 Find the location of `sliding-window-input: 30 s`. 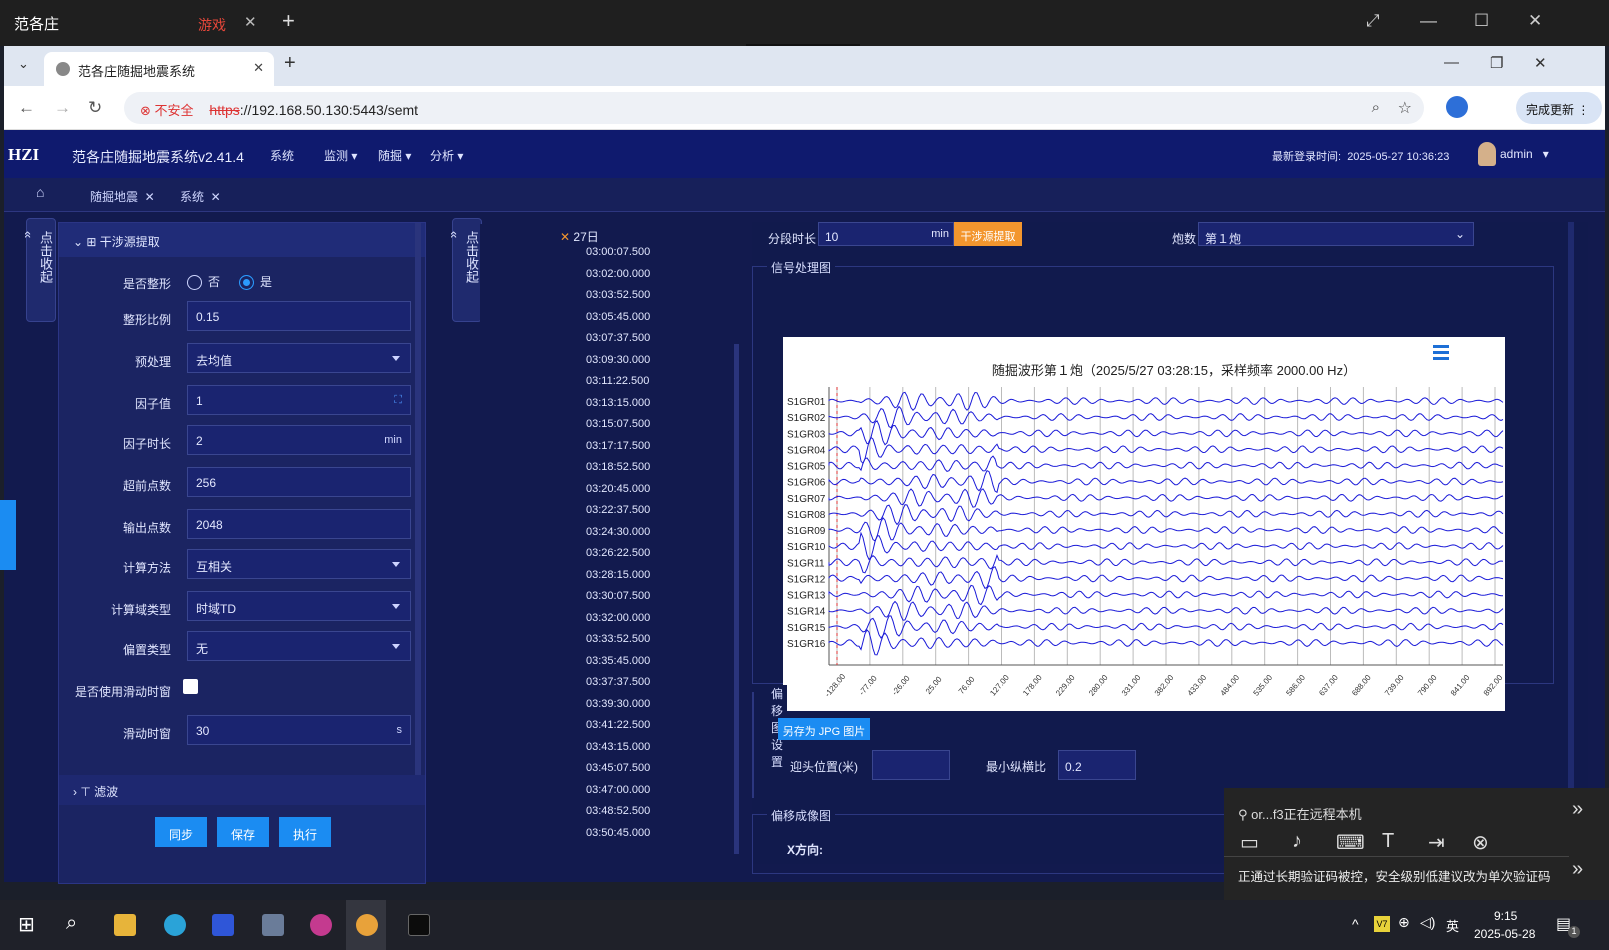

sliding-window-input: 30 s is located at coordinates (299, 730).